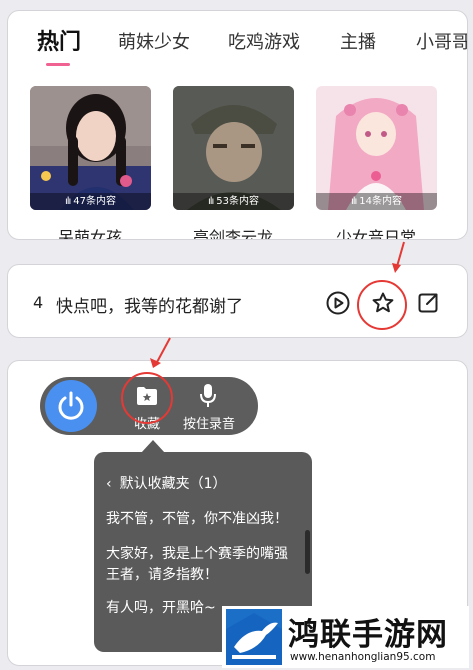 The image size is (473, 670). Describe the element at coordinates (147, 398) in the screenshot. I see `annotation-circle-favorite` at that location.